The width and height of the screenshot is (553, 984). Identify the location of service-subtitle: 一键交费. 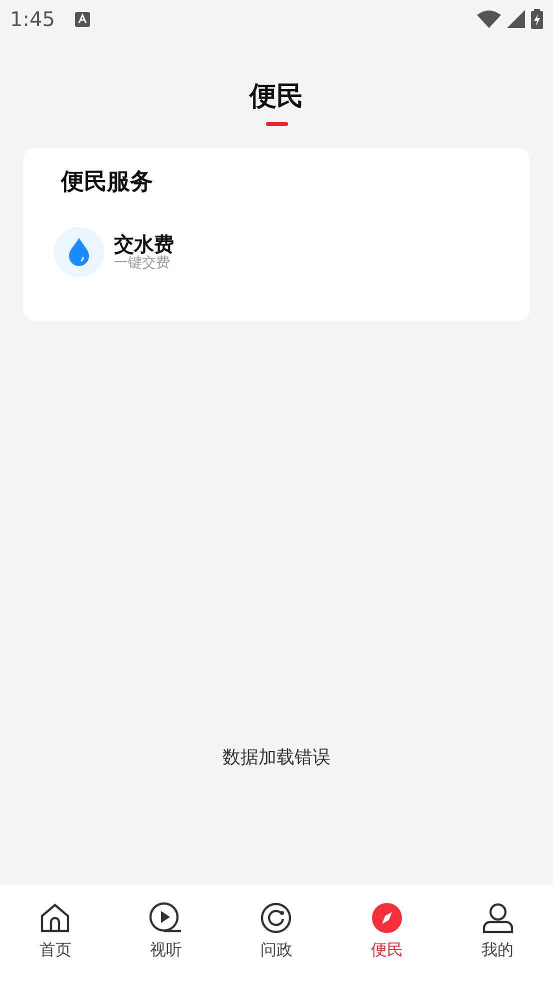
(142, 263).